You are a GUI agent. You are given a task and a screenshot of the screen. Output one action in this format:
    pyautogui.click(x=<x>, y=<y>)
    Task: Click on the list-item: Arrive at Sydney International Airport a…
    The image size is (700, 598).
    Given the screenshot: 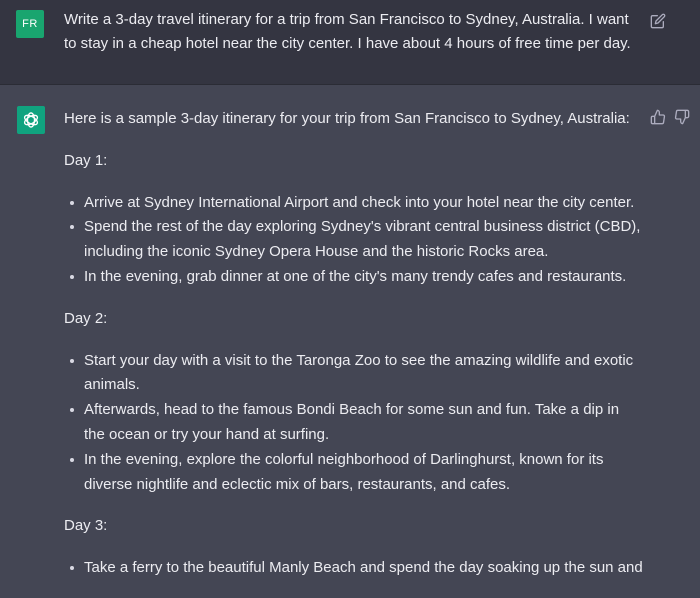 What is the action you would take?
    pyautogui.click(x=354, y=203)
    